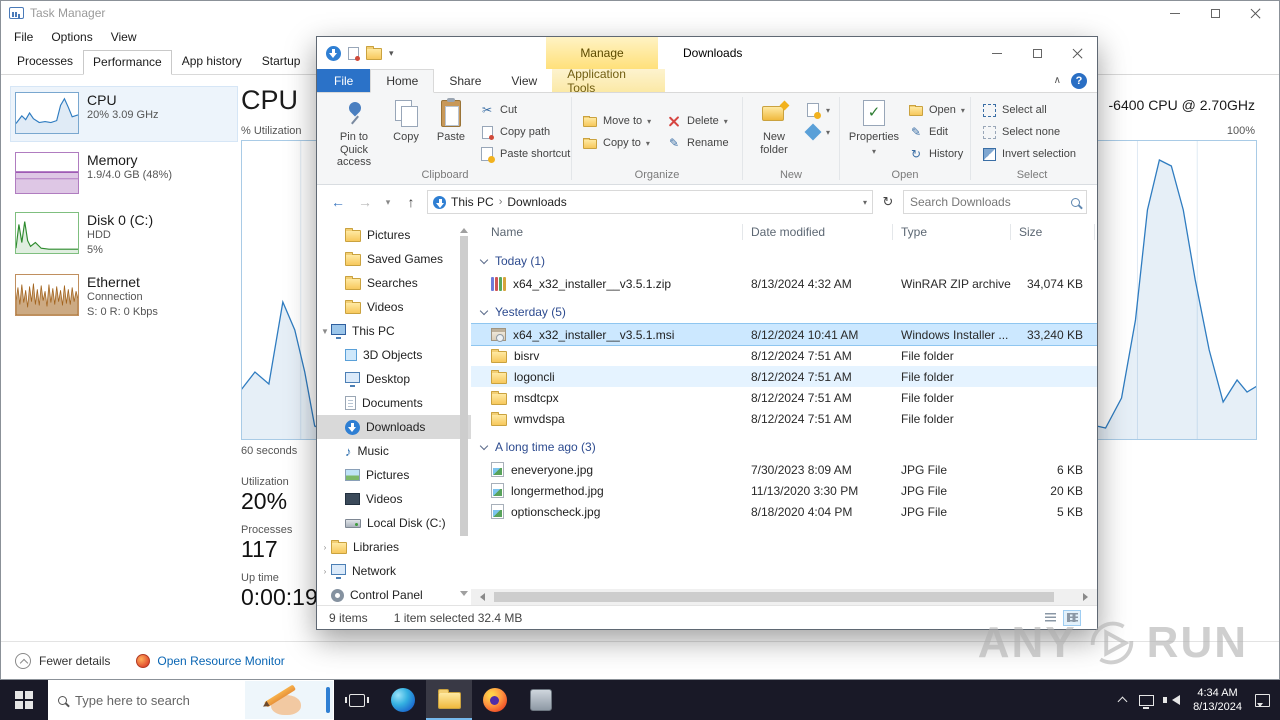  I want to click on tab-share: Share, so click(465, 80).